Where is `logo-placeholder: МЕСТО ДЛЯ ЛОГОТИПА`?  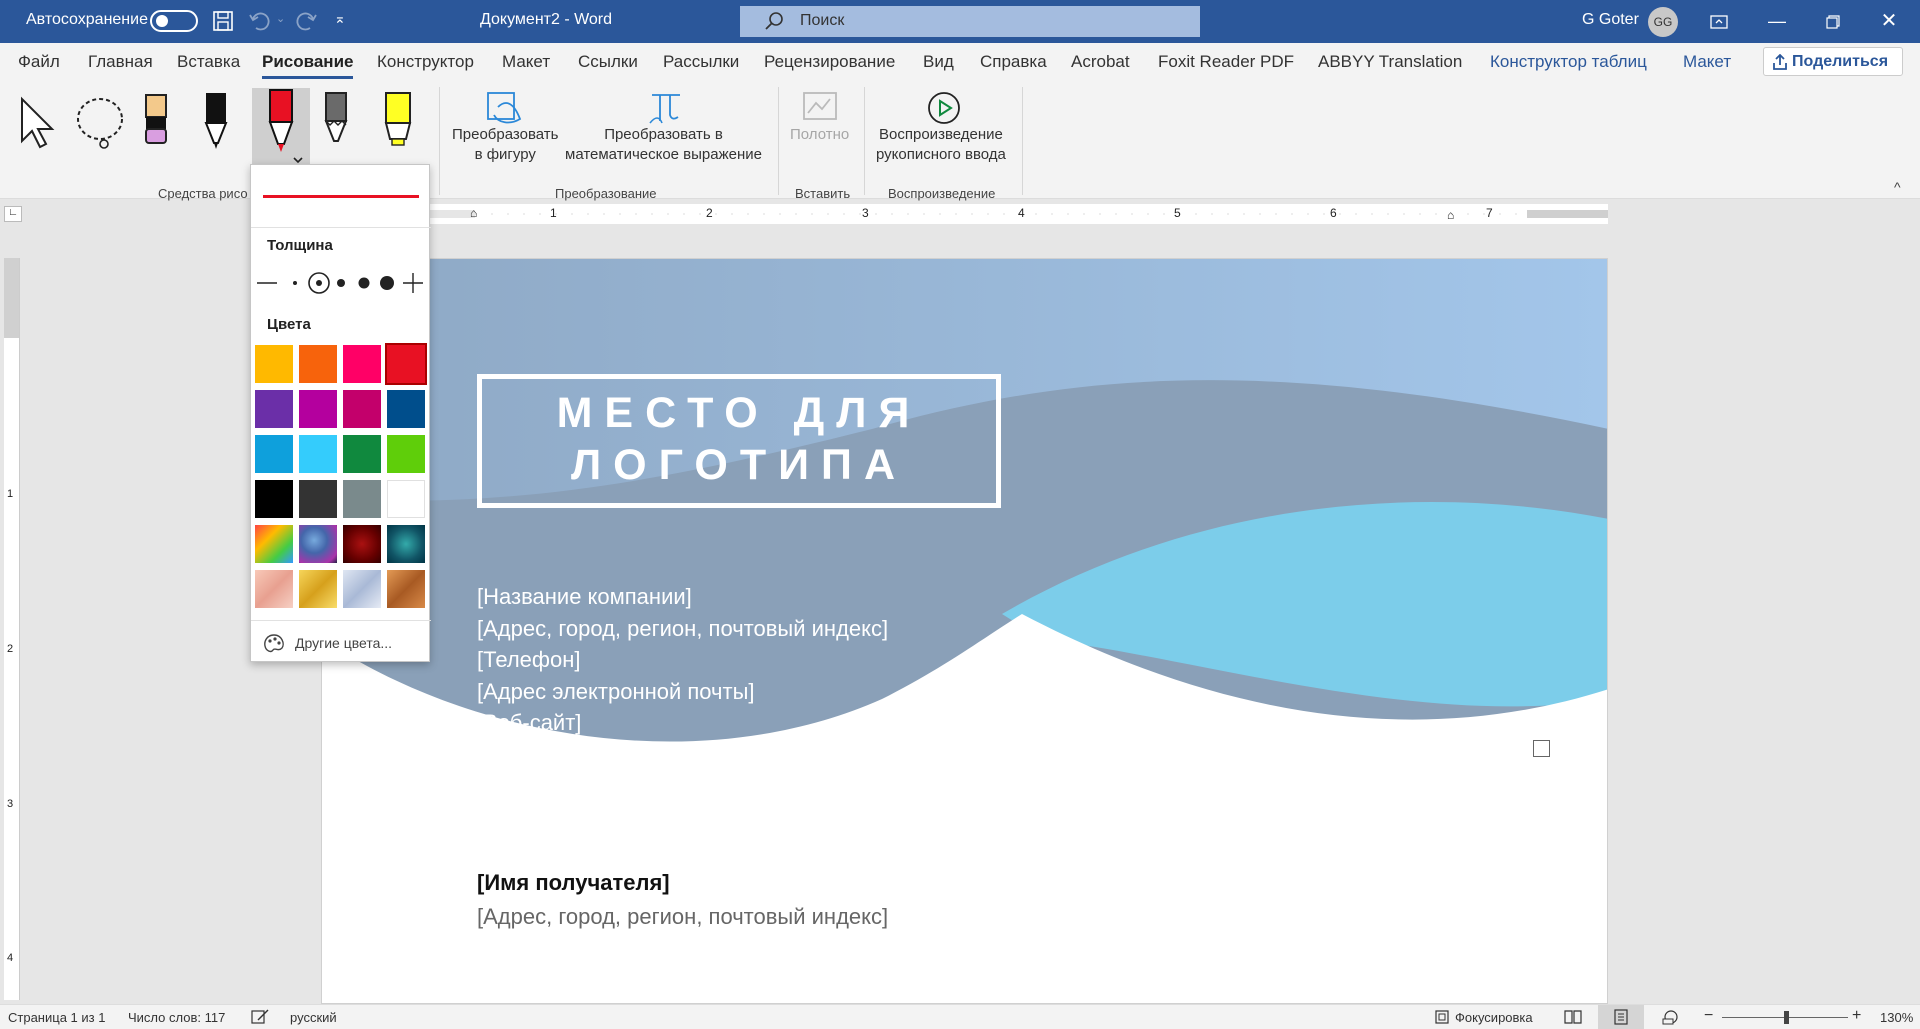 logo-placeholder: МЕСТО ДЛЯ ЛОГОТИПА is located at coordinates (739, 441).